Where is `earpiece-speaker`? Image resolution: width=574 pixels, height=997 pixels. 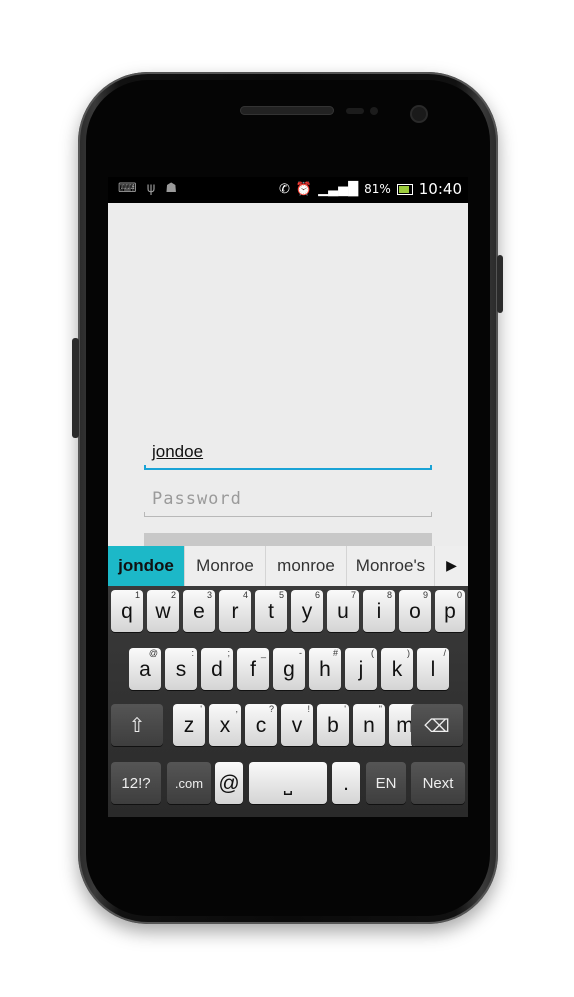 earpiece-speaker is located at coordinates (287, 110).